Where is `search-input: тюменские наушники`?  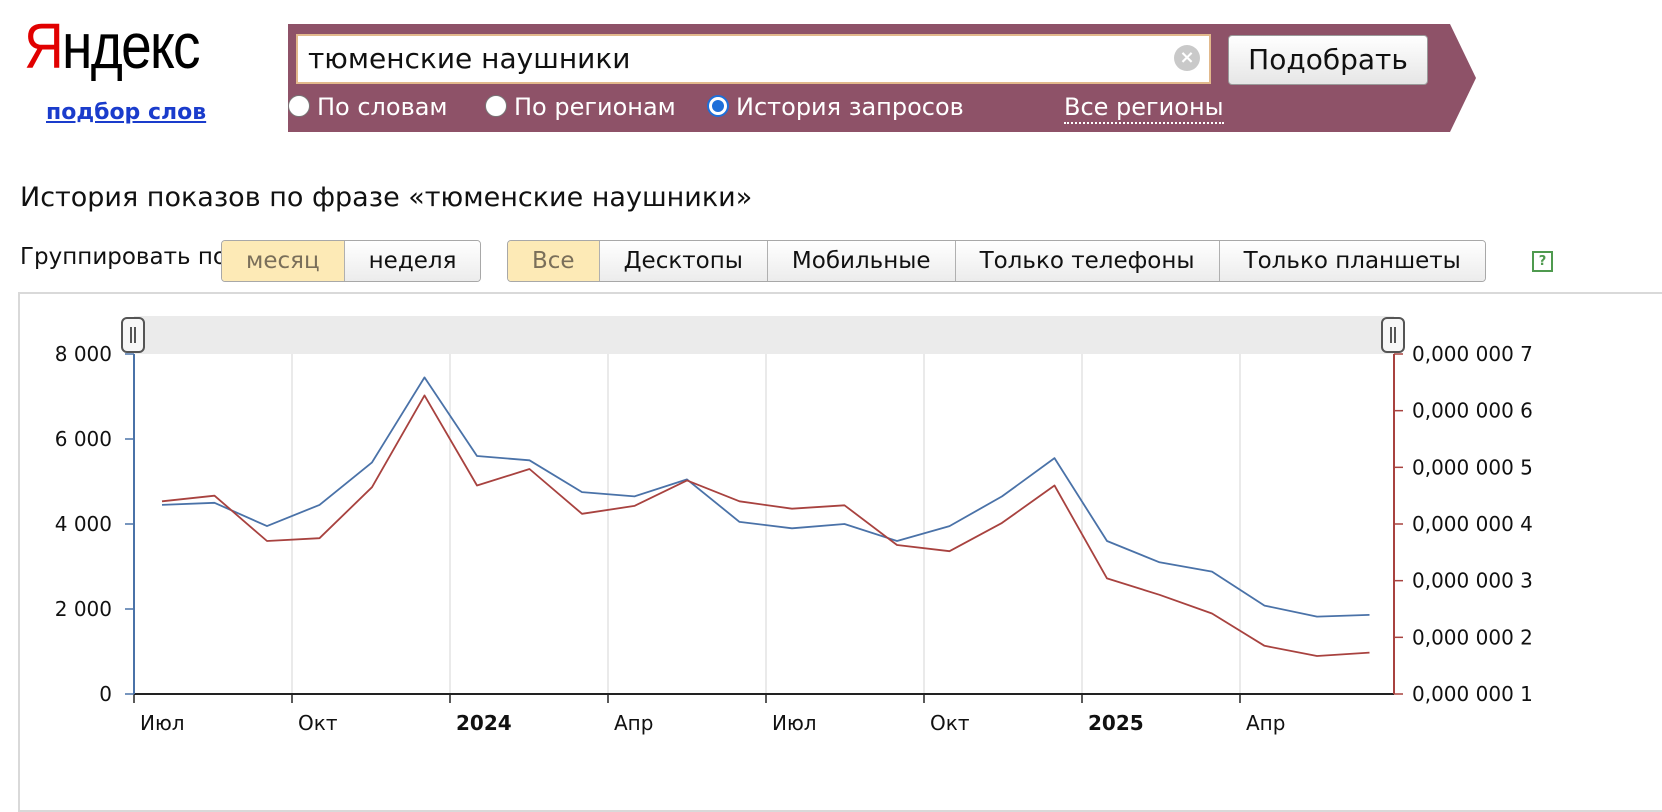 search-input: тюменские наушники is located at coordinates (753, 59).